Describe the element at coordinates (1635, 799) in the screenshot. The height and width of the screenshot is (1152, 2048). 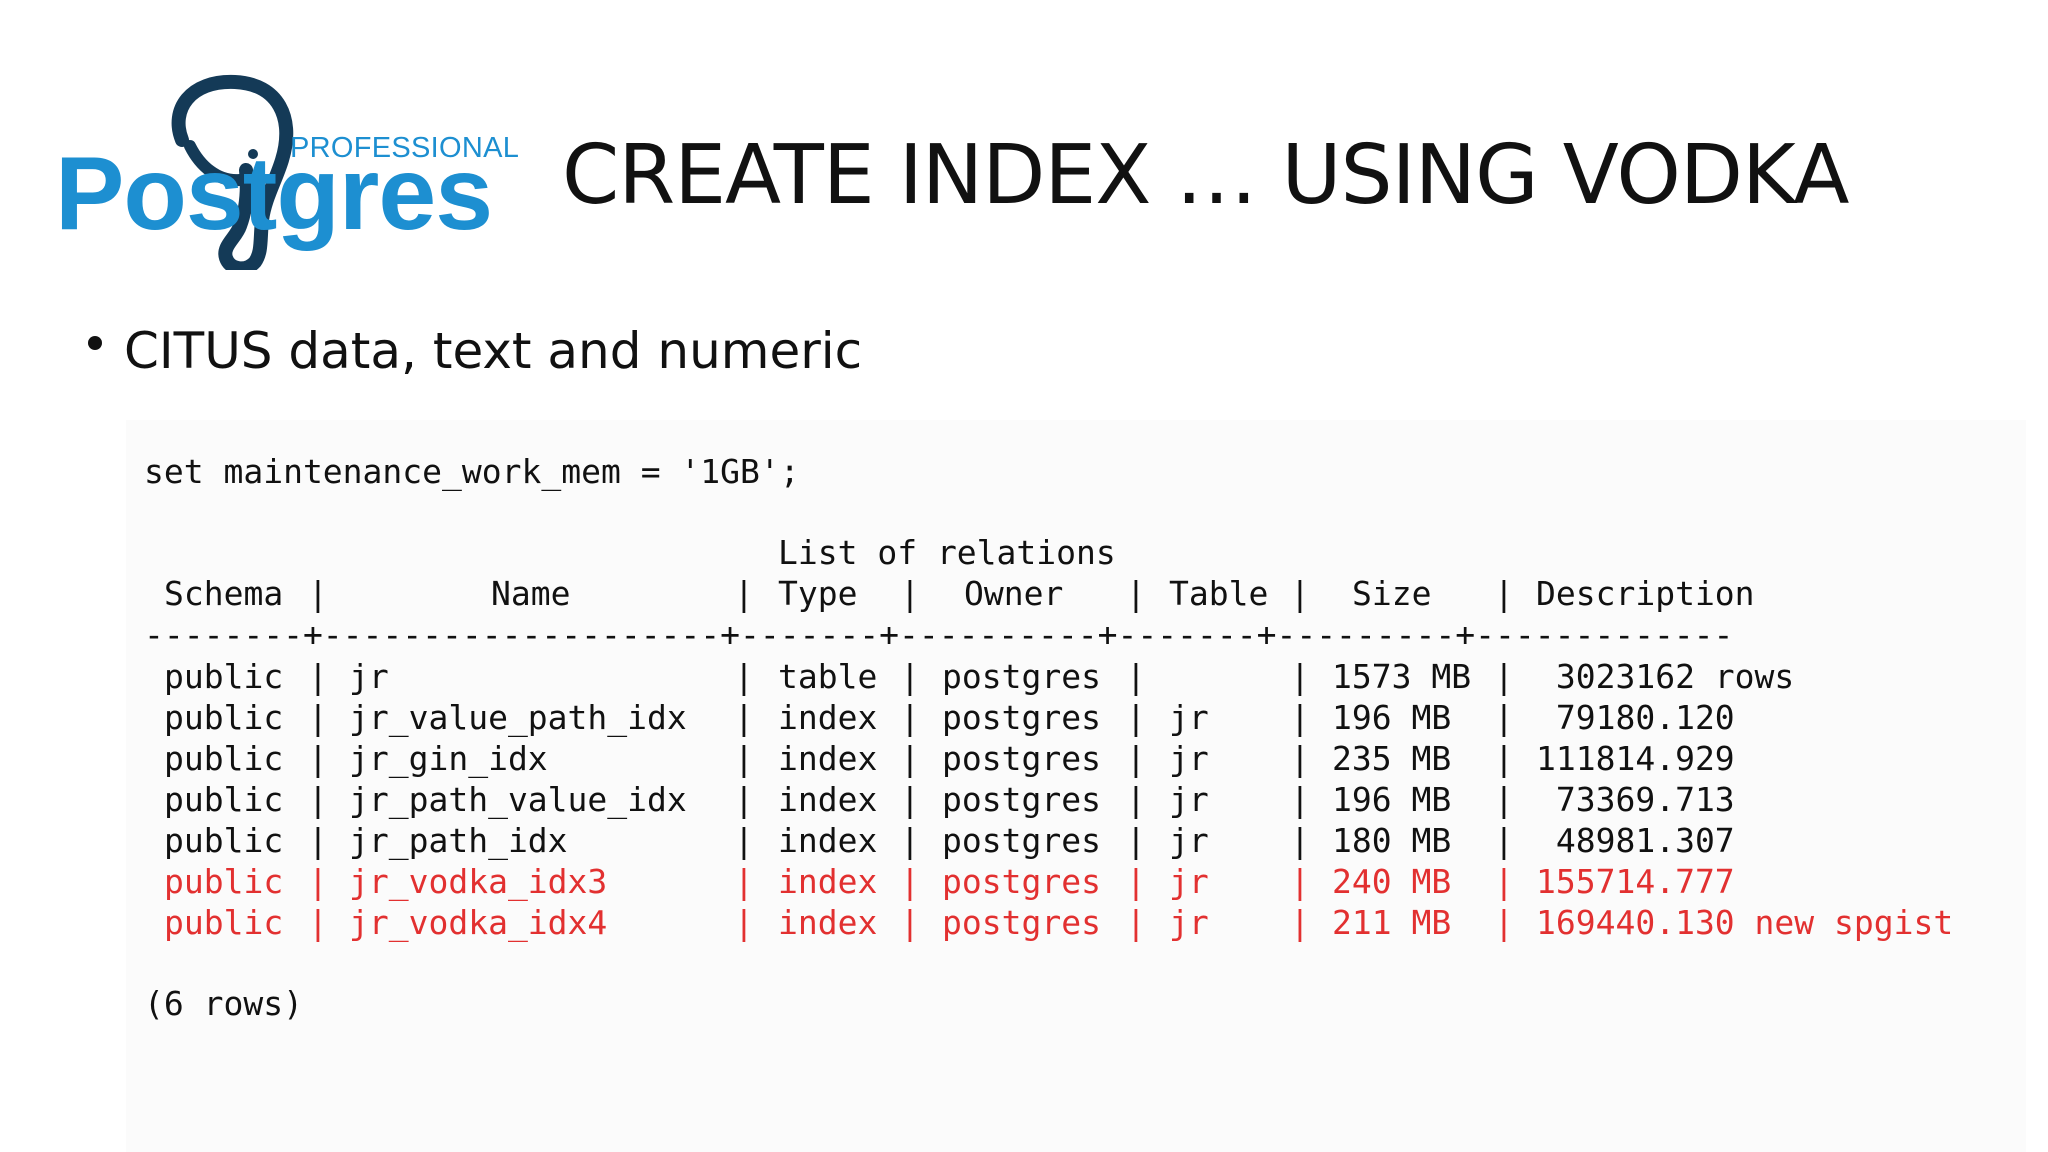
I see `cell-description: 73369.713` at that location.